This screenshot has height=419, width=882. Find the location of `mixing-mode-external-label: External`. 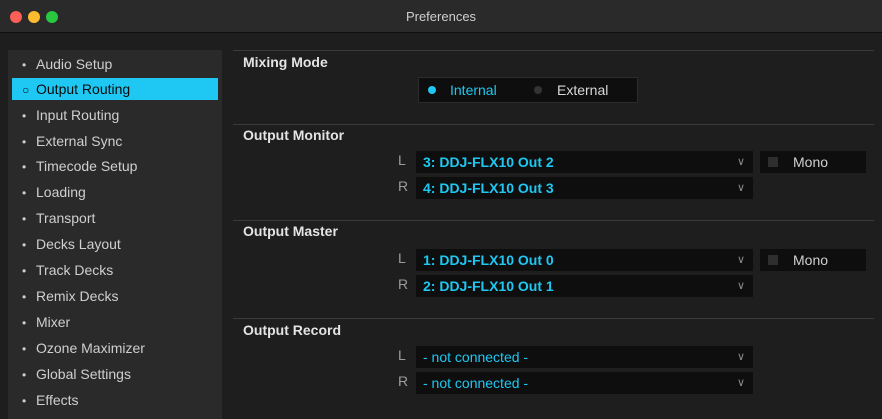

mixing-mode-external-label: External is located at coordinates (583, 90).